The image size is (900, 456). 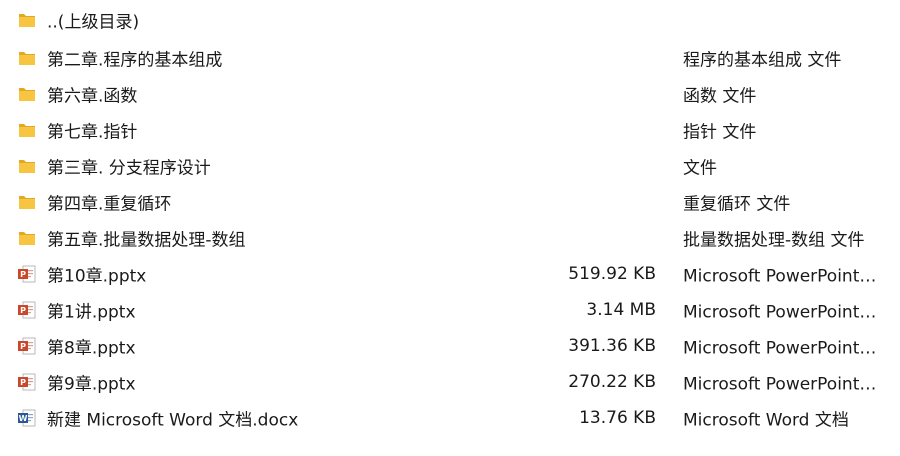 I want to click on word-file-icon: W, so click(x=27, y=418).